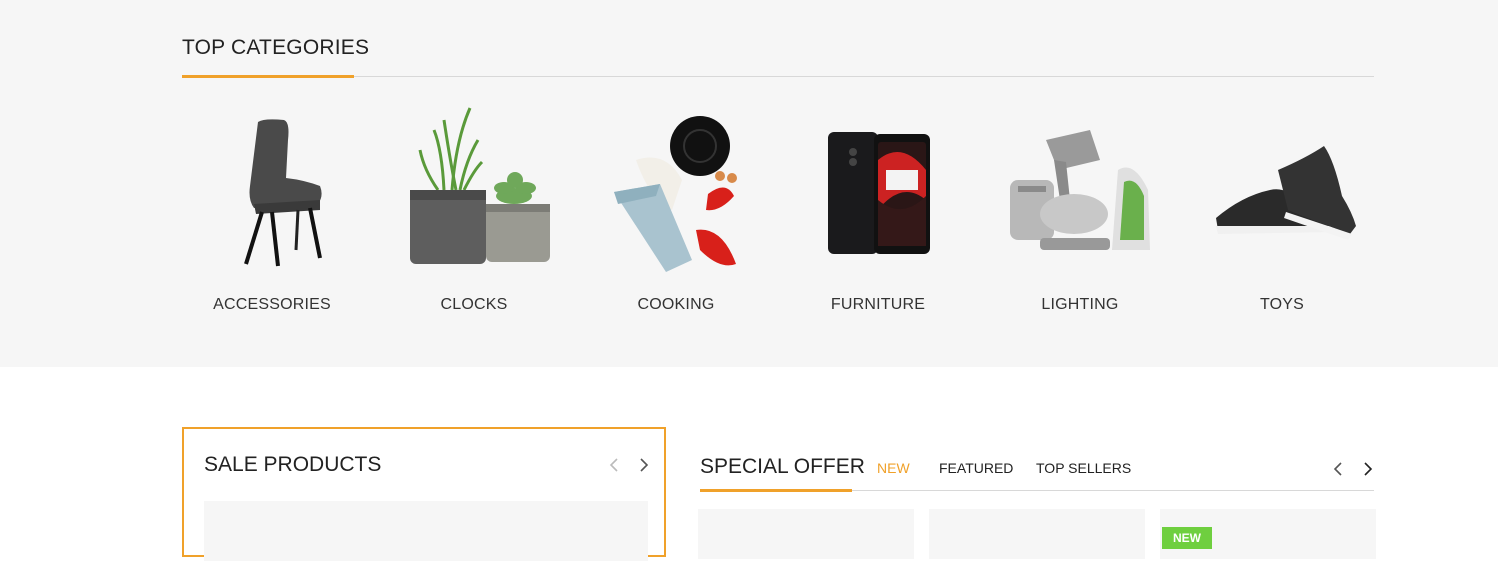 The width and height of the screenshot is (1498, 561). Describe the element at coordinates (976, 468) in the screenshot. I see `tab-featured: FEATURED` at that location.